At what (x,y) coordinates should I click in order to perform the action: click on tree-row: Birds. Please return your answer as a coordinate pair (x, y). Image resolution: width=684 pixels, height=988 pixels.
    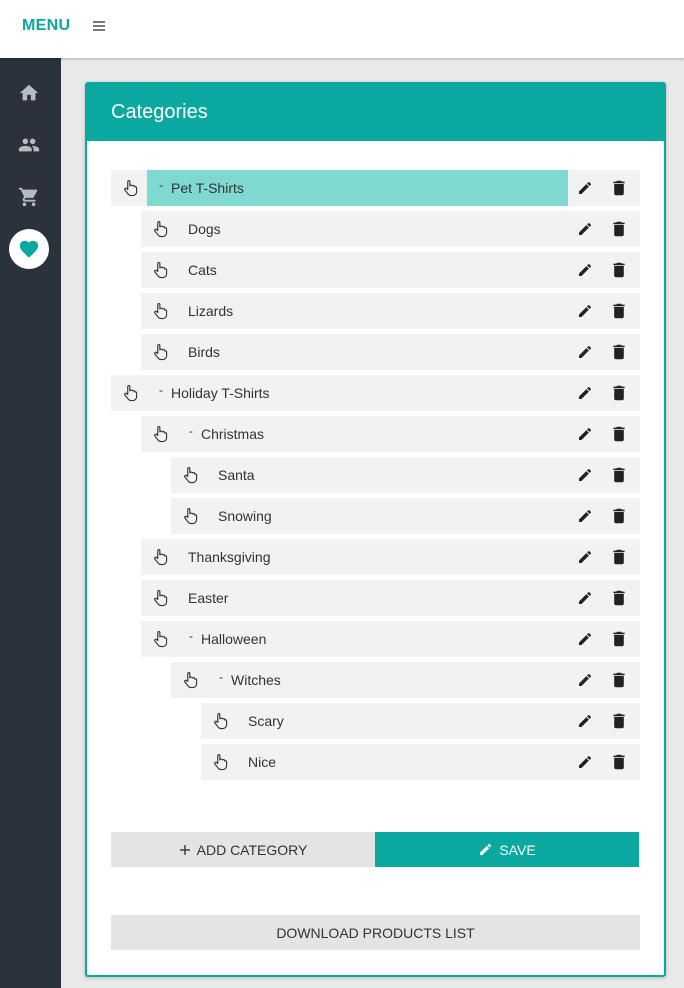
    Looking at the image, I should click on (390, 352).